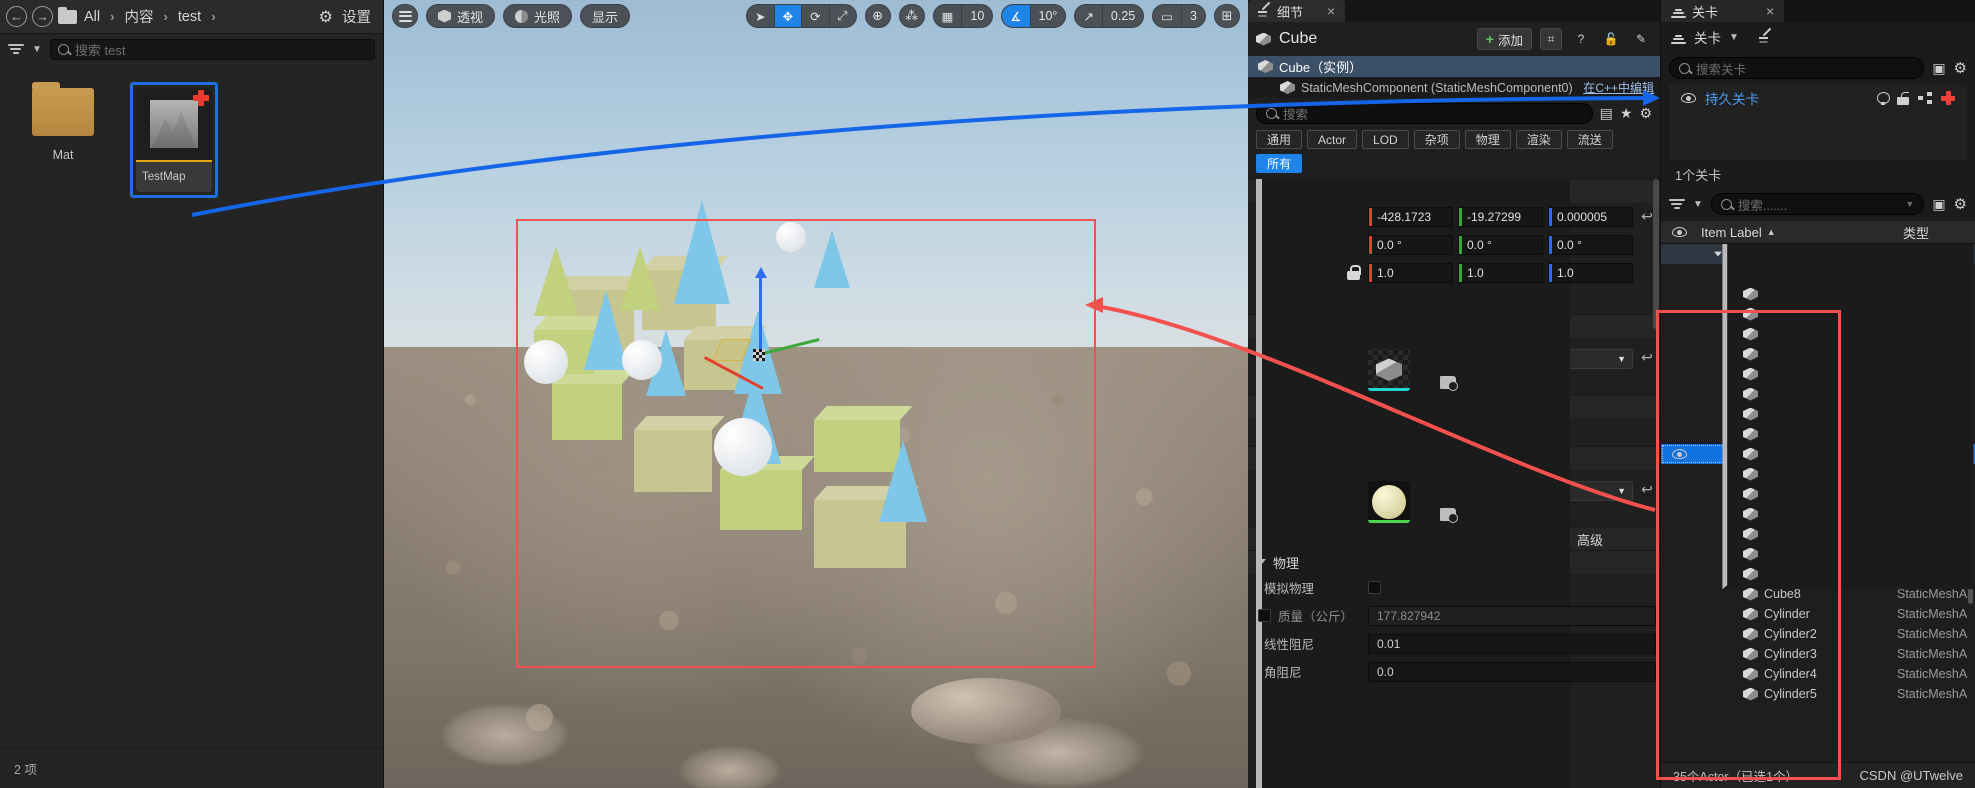  What do you see at coordinates (1123, 16) in the screenshot?
I see `scale-snap-value: 0.25` at bounding box center [1123, 16].